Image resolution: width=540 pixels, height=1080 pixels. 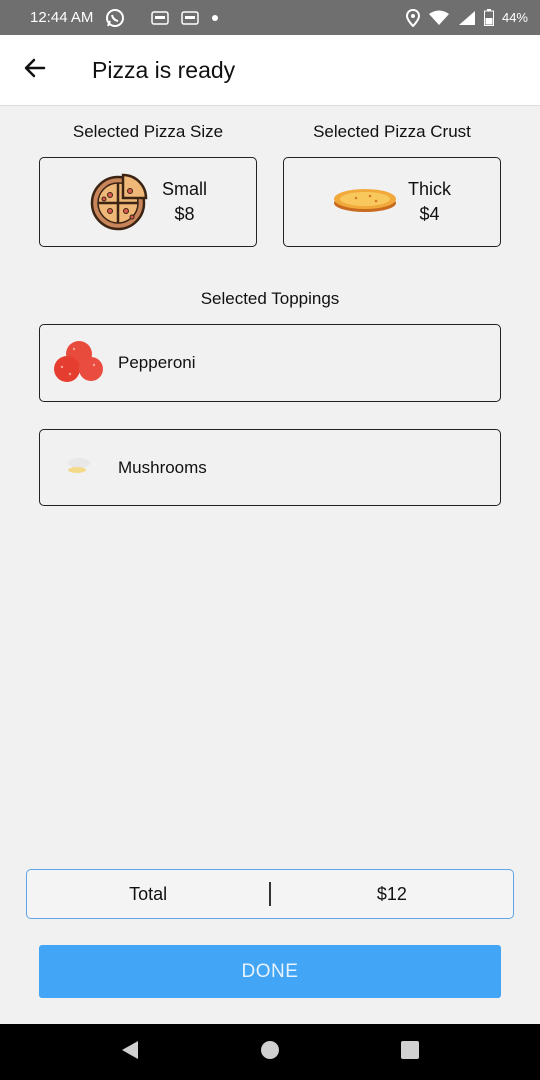 What do you see at coordinates (184, 214) in the screenshot?
I see `size-price: $8` at bounding box center [184, 214].